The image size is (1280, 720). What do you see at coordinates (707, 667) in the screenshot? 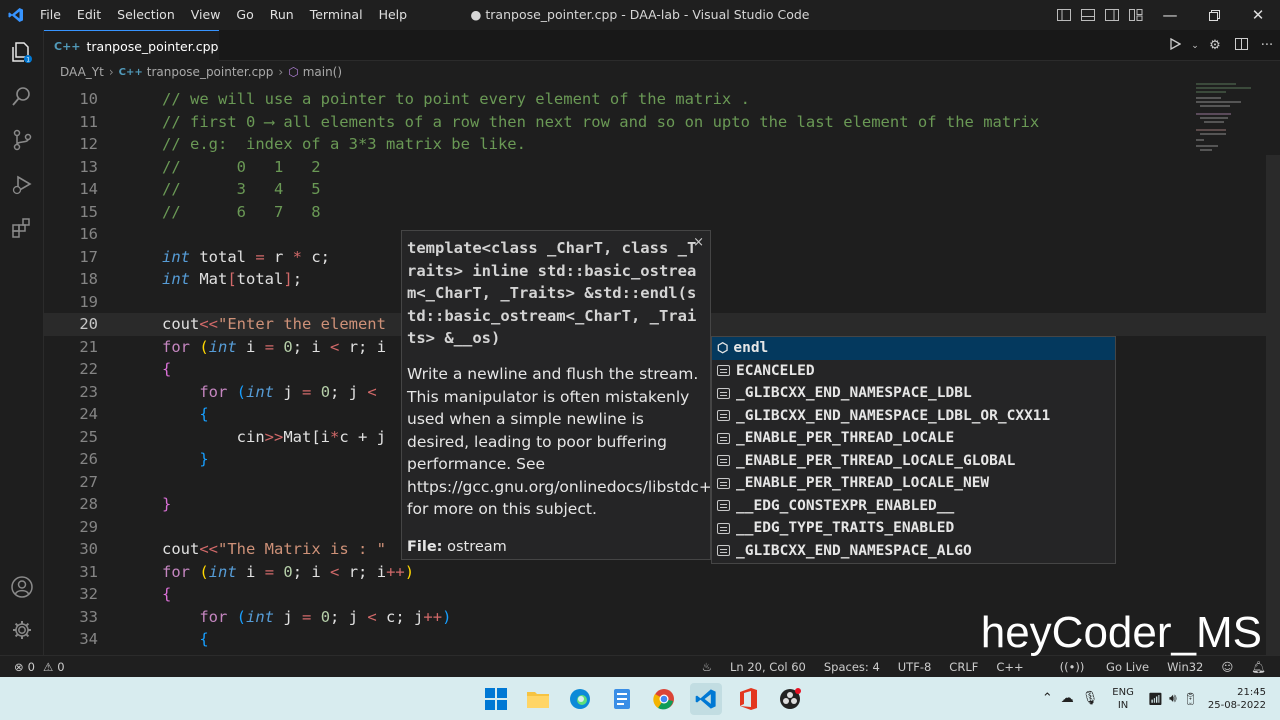
I see `flame-icon: ♨` at bounding box center [707, 667].